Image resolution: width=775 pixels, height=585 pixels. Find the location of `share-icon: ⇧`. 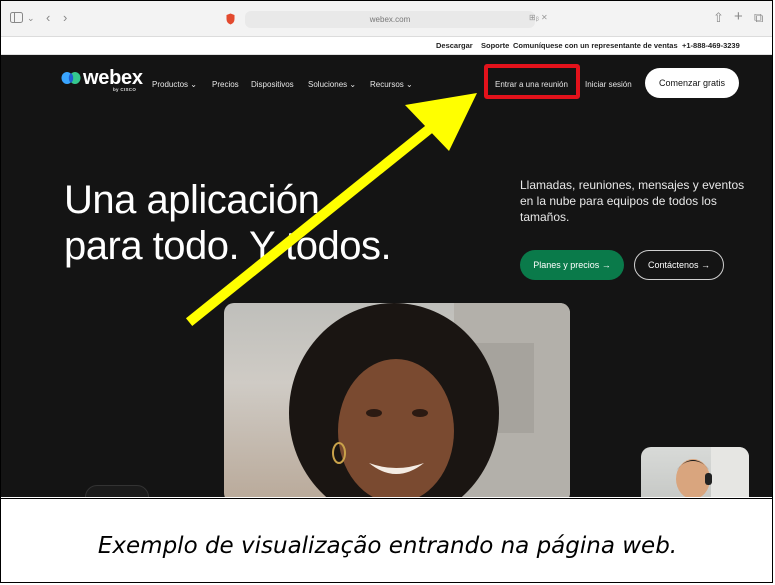

share-icon: ⇧ is located at coordinates (718, 18).